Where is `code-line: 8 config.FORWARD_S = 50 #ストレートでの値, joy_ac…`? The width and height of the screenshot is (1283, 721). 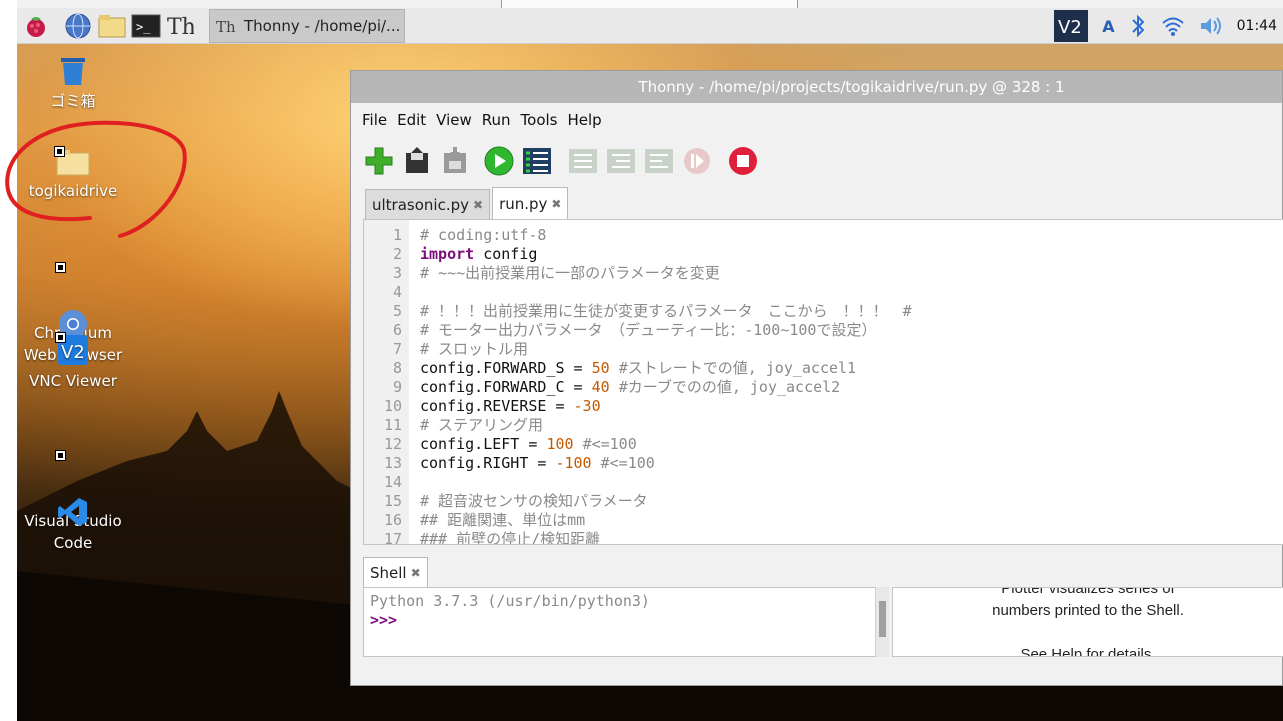
code-line: 8 config.FORWARD_S = 50 #ストレートでの値, joy_ac… is located at coordinates (823, 368).